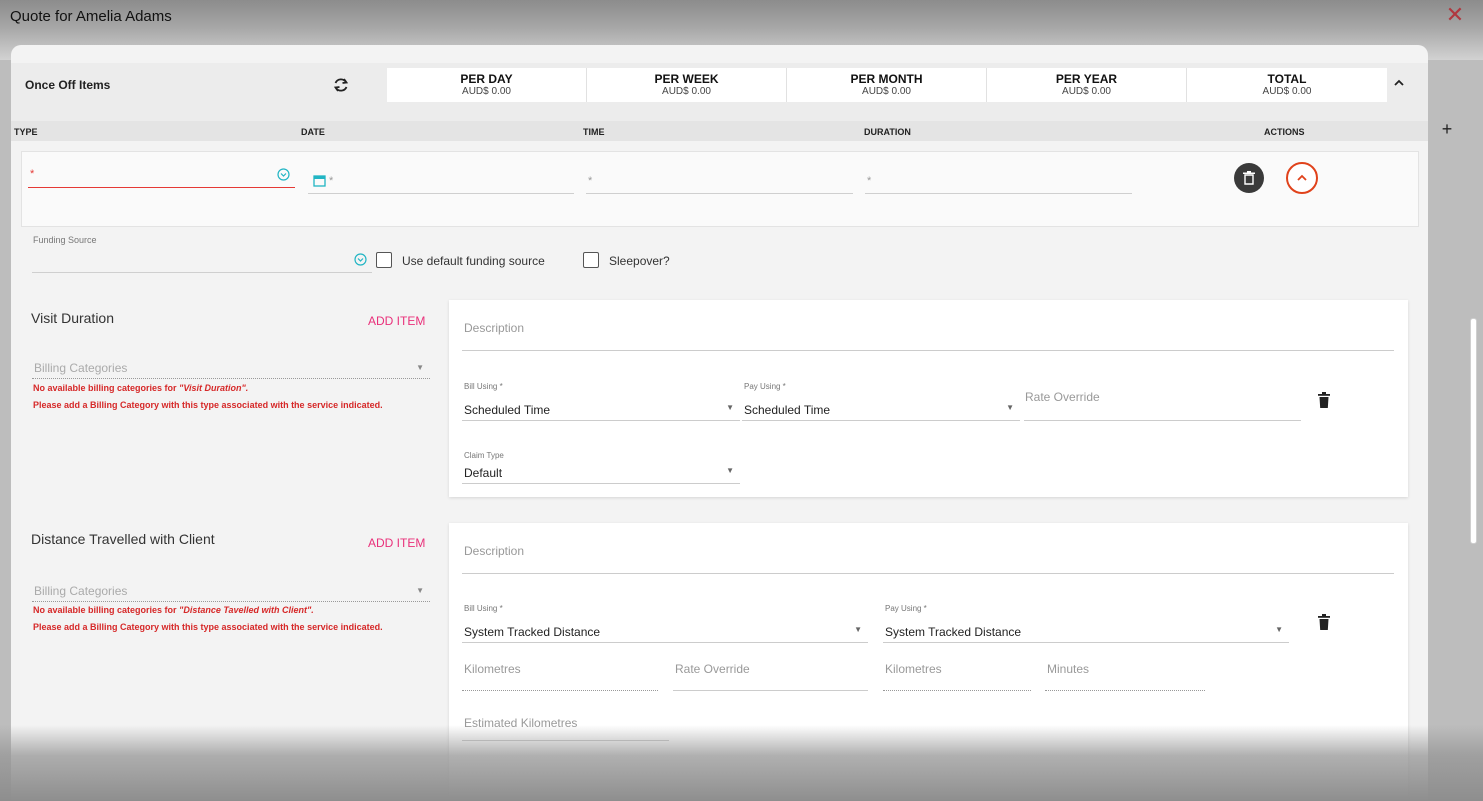  Describe the element at coordinates (591, 260) in the screenshot. I see `sleepover-checkbox` at that location.